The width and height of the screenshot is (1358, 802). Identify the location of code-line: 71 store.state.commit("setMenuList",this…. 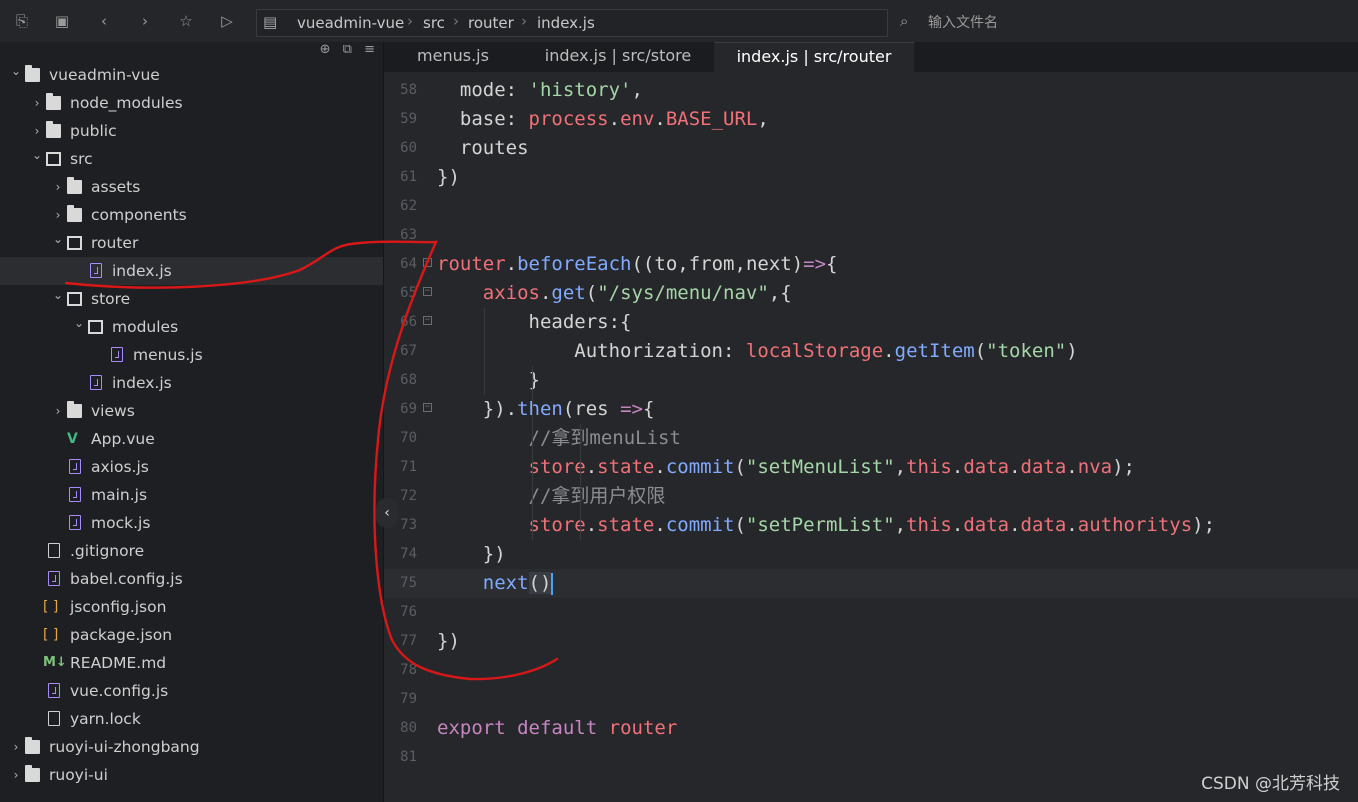
(871, 467).